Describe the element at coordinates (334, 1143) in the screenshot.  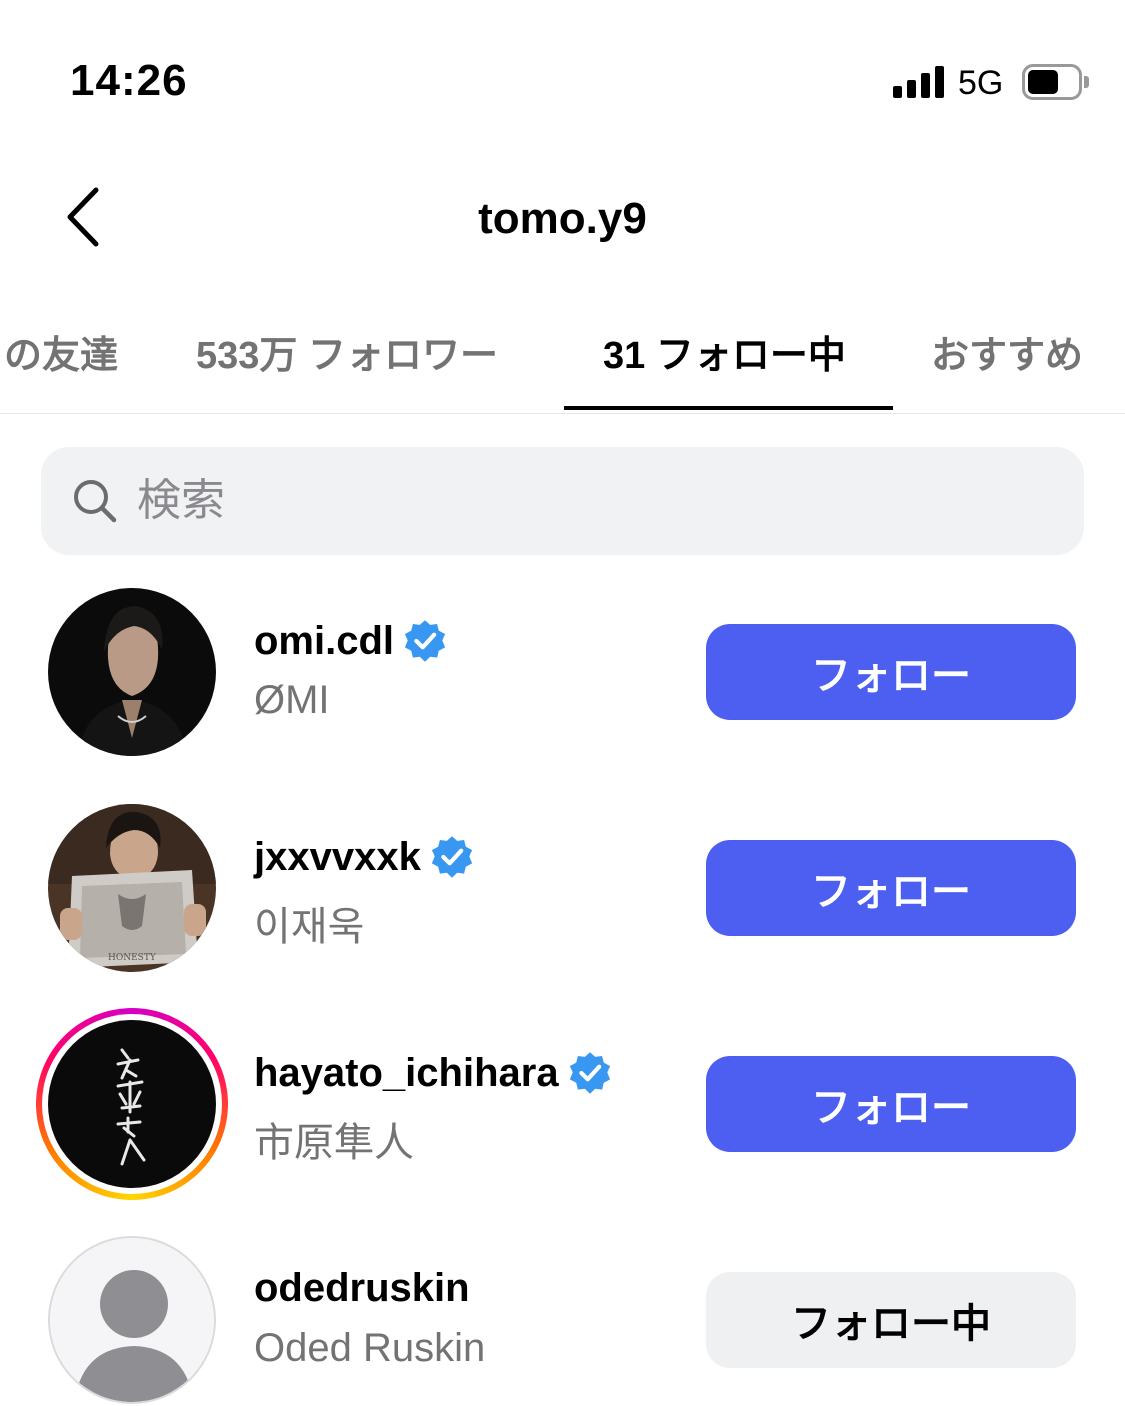
I see `full-name: 市原隼人` at that location.